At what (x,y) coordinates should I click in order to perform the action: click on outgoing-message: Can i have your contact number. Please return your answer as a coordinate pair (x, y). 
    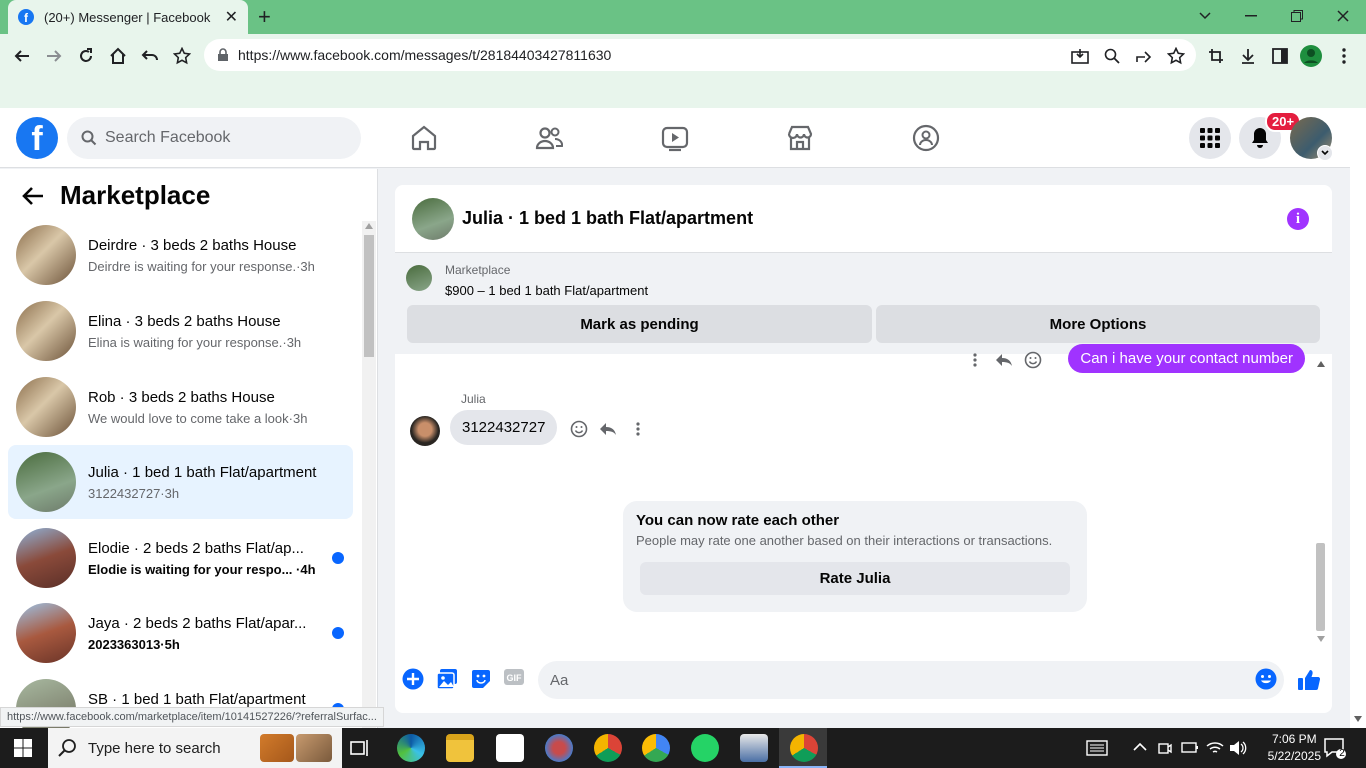
    Looking at the image, I should click on (1186, 358).